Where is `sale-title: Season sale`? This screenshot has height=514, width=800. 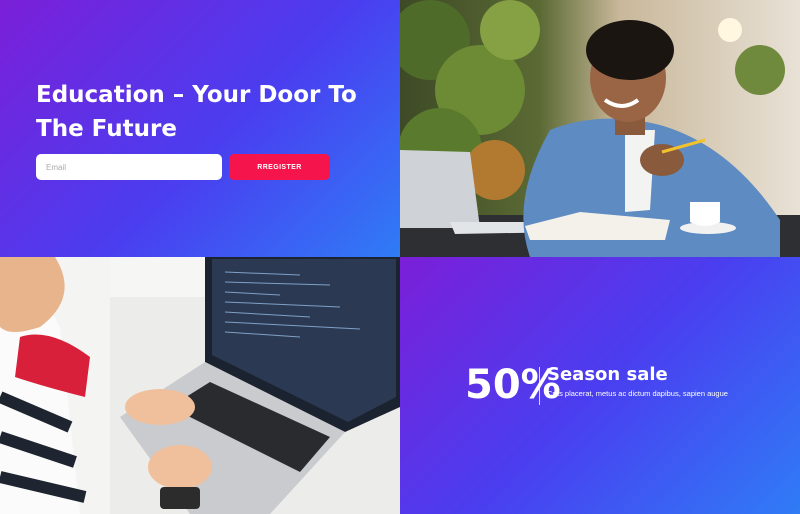 sale-title: Season sale is located at coordinates (607, 374).